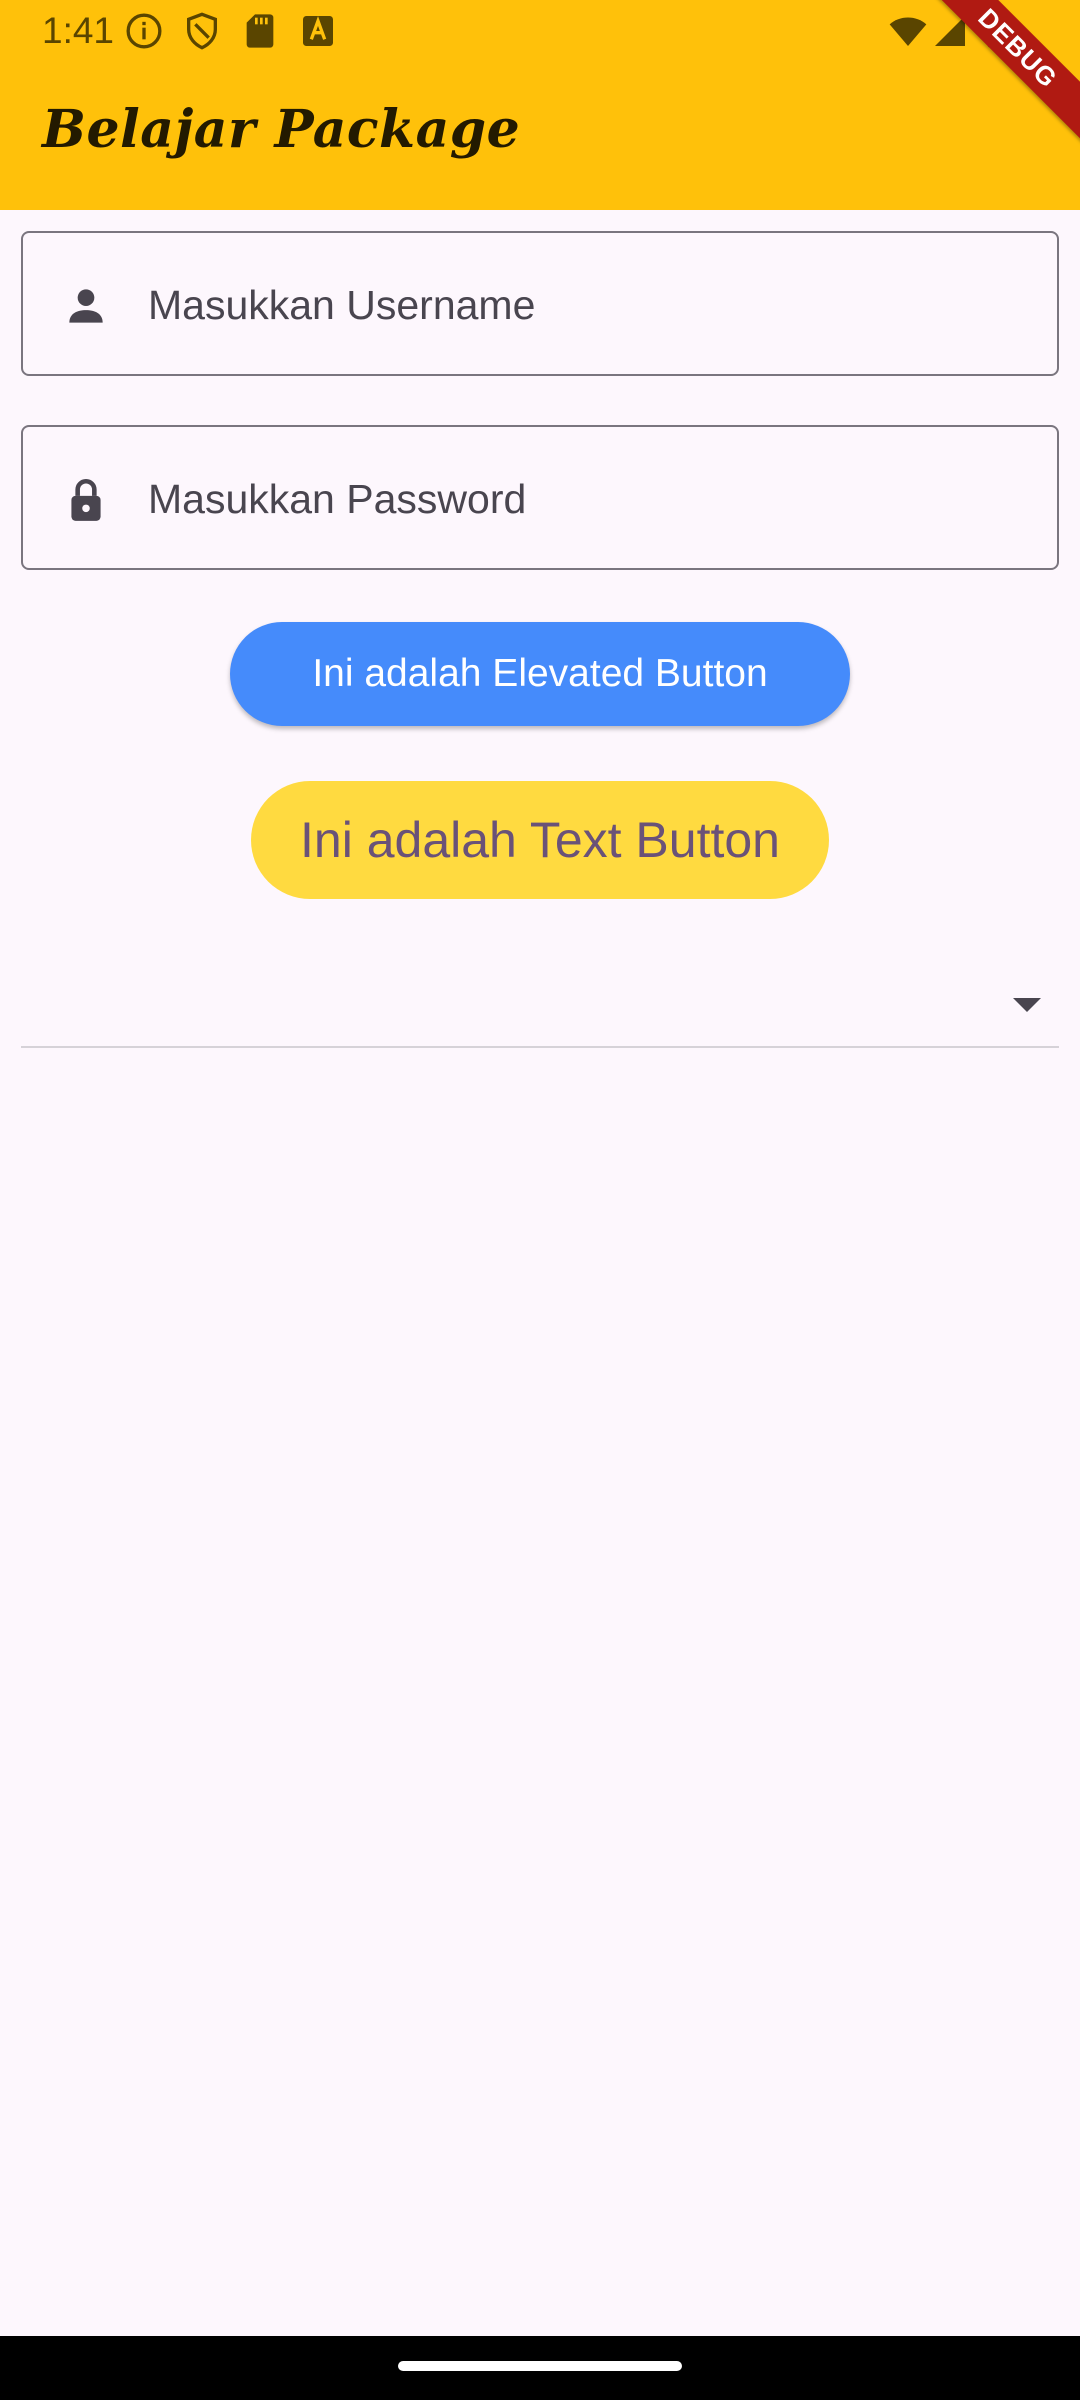  What do you see at coordinates (337, 499) in the screenshot?
I see `password-placeholder: Masukkan Password` at bounding box center [337, 499].